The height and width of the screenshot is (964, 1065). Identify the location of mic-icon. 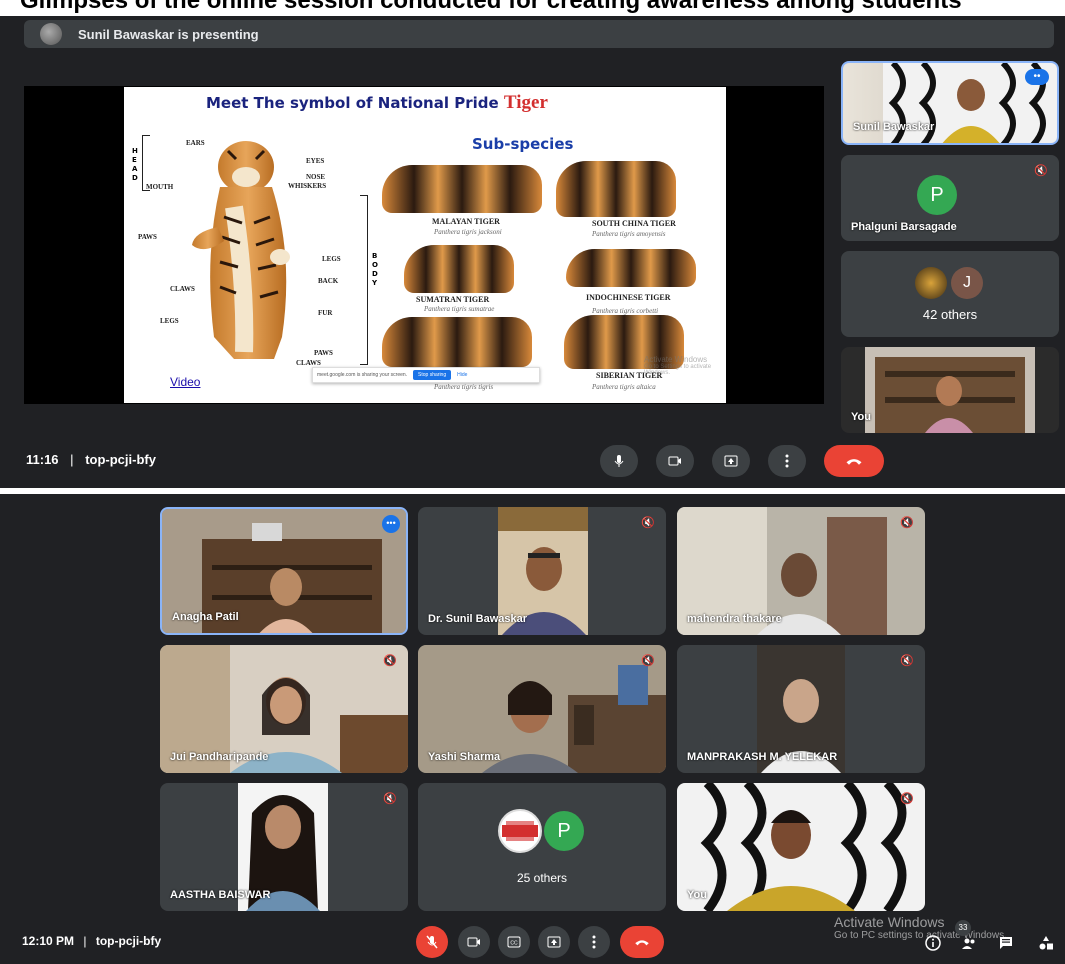
(619, 461).